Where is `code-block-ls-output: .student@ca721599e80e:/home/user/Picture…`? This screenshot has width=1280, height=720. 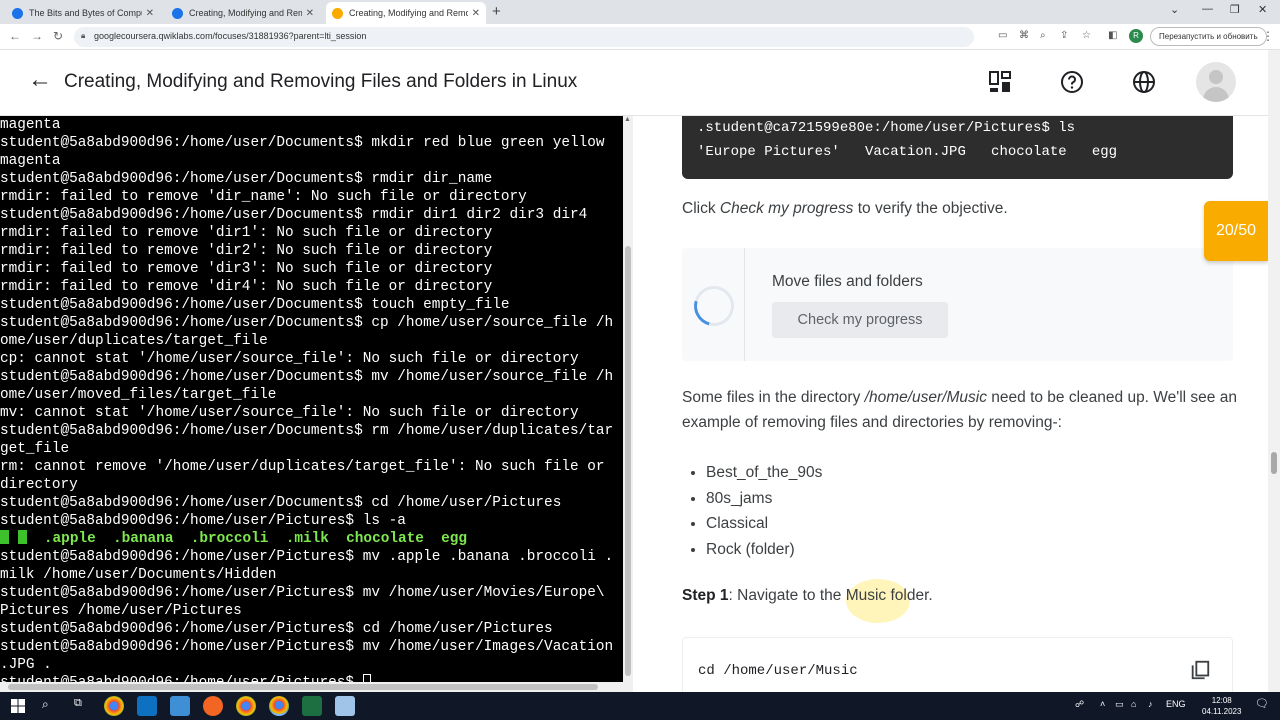
code-block-ls-output: .student@ca721599e80e:/home/user/Picture… is located at coordinates (957, 147).